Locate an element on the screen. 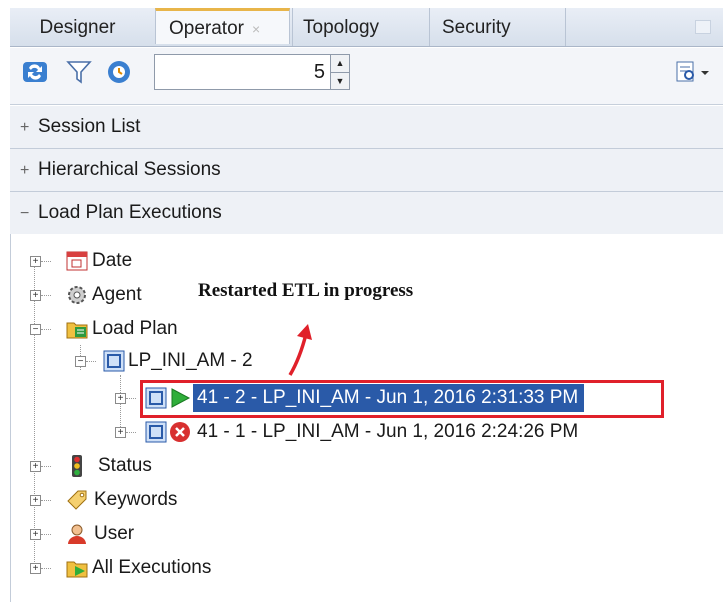 The height and width of the screenshot is (602, 723). tree-node-label: All Executions is located at coordinates (152, 567).